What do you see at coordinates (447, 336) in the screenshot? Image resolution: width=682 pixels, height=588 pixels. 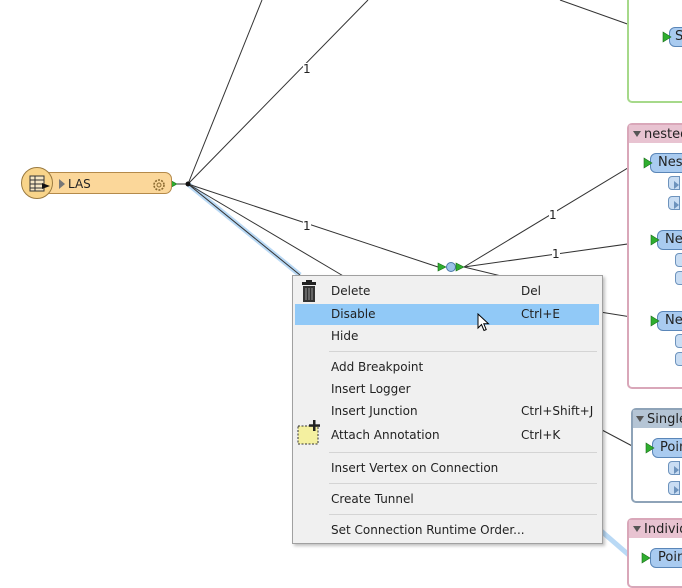 I see `menu-item-hide: Hide` at bounding box center [447, 336].